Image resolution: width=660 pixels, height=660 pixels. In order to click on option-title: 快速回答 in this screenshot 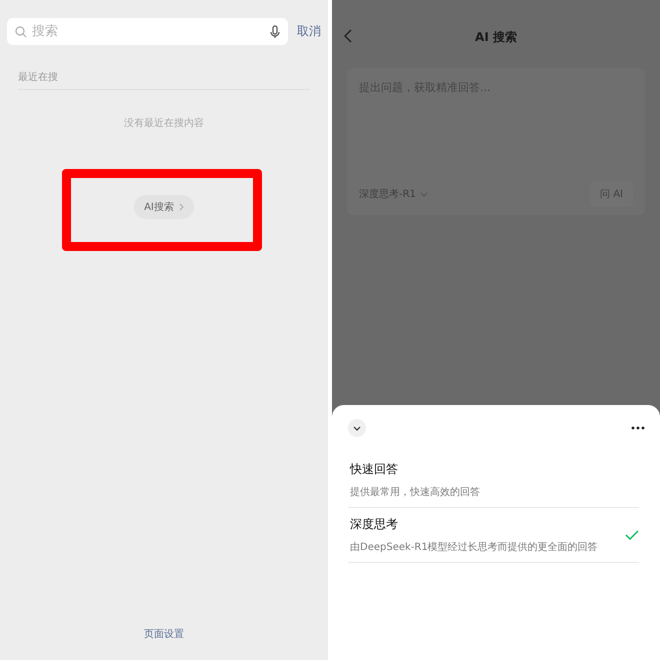, I will do `click(374, 469)`.